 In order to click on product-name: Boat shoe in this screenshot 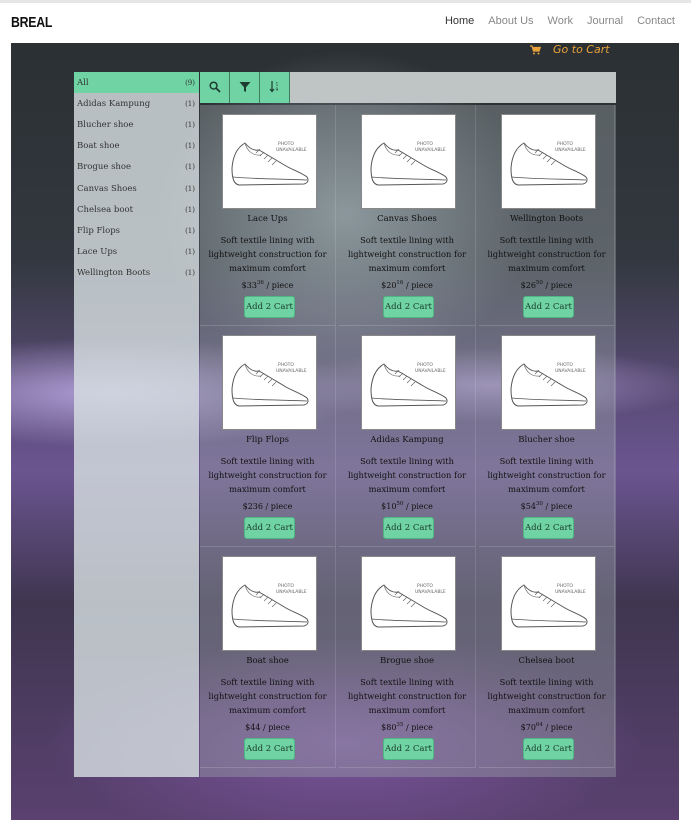, I will do `click(267, 661)`.